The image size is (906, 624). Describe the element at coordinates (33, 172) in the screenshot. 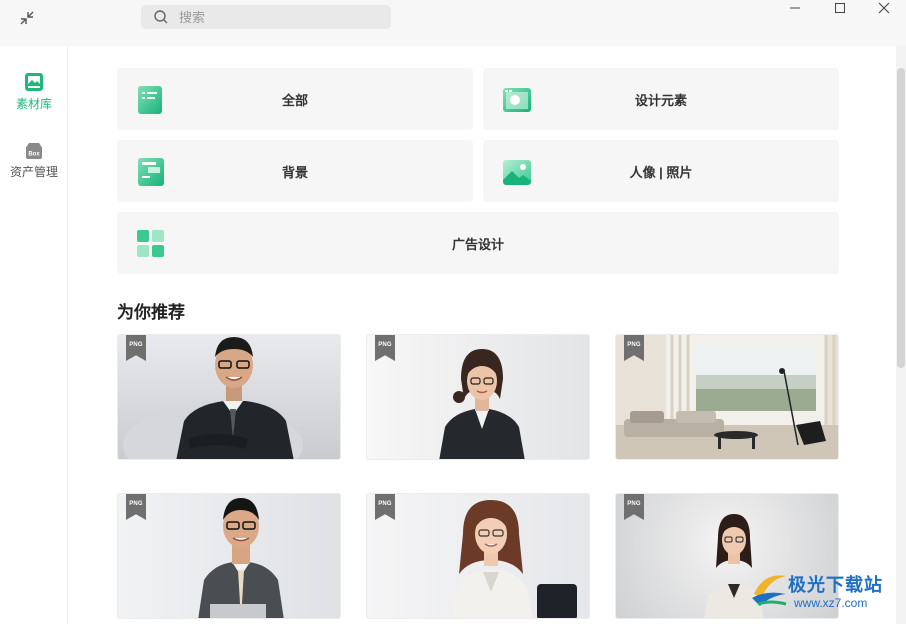

I see `sidebar-item-label: 资产管理` at that location.